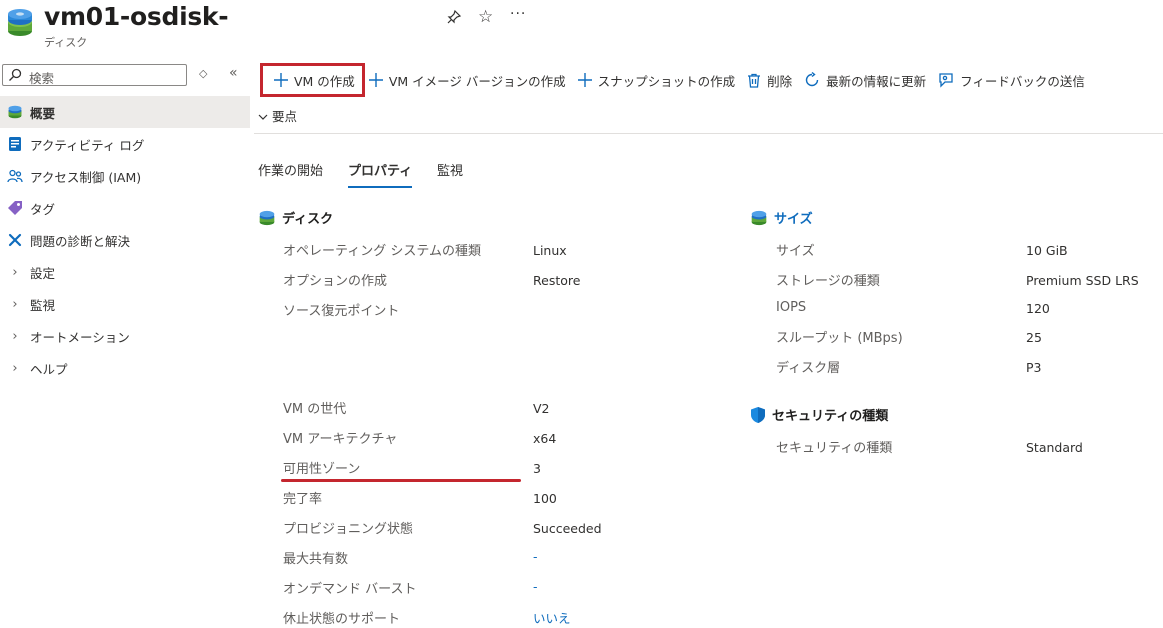 This screenshot has height=628, width=1163. I want to click on property-label: ディスク層, so click(808, 368).